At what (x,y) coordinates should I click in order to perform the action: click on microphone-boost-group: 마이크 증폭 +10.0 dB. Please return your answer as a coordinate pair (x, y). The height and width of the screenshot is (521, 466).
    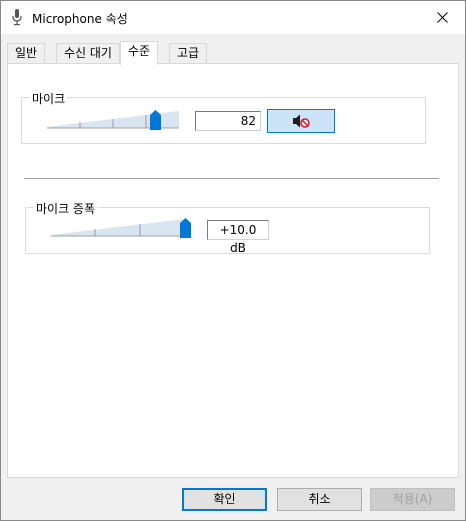
    Looking at the image, I should click on (227, 227).